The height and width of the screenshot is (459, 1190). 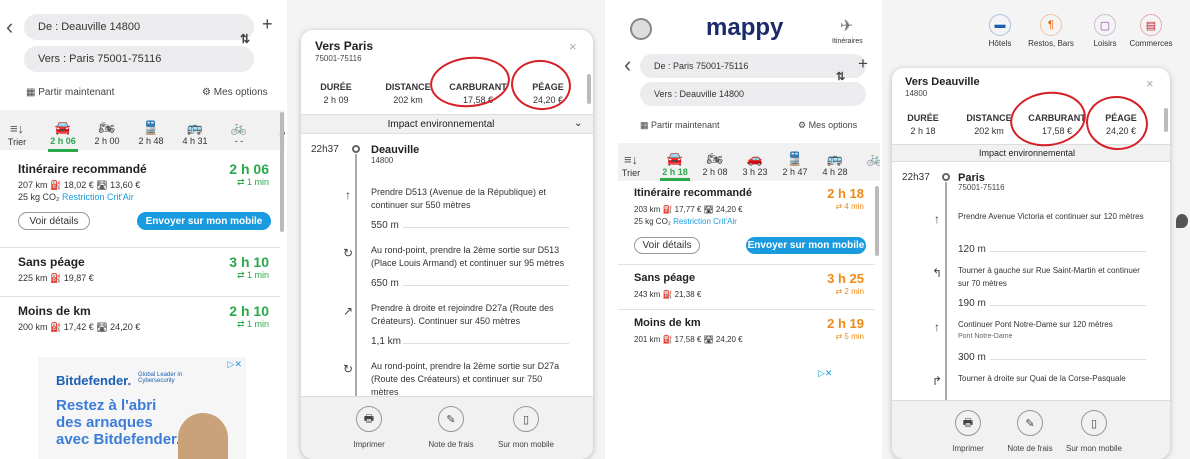 What do you see at coordinates (1182, 221) in the screenshot?
I see `map-marker-icon` at bounding box center [1182, 221].